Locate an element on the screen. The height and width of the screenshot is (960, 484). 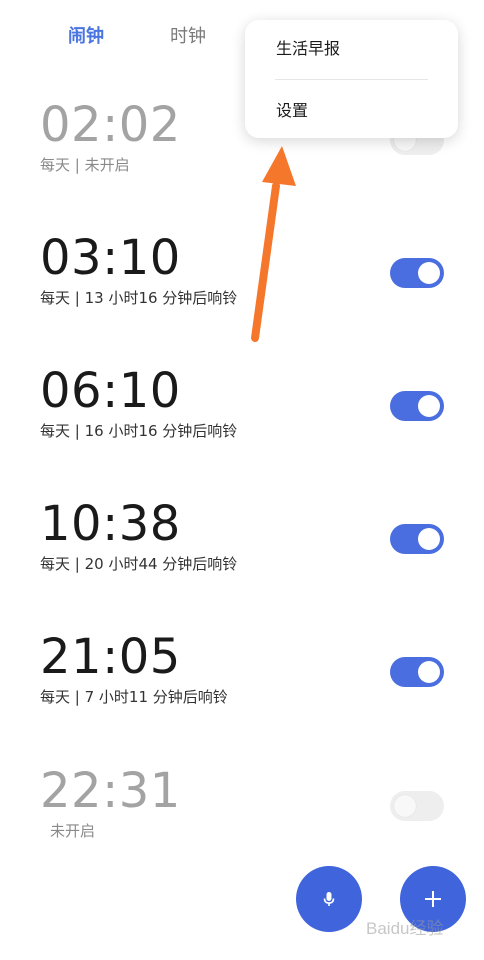
alarm-subtitle: 每天 | 16 小时16 分钟后响铃 is located at coordinates (139, 431).